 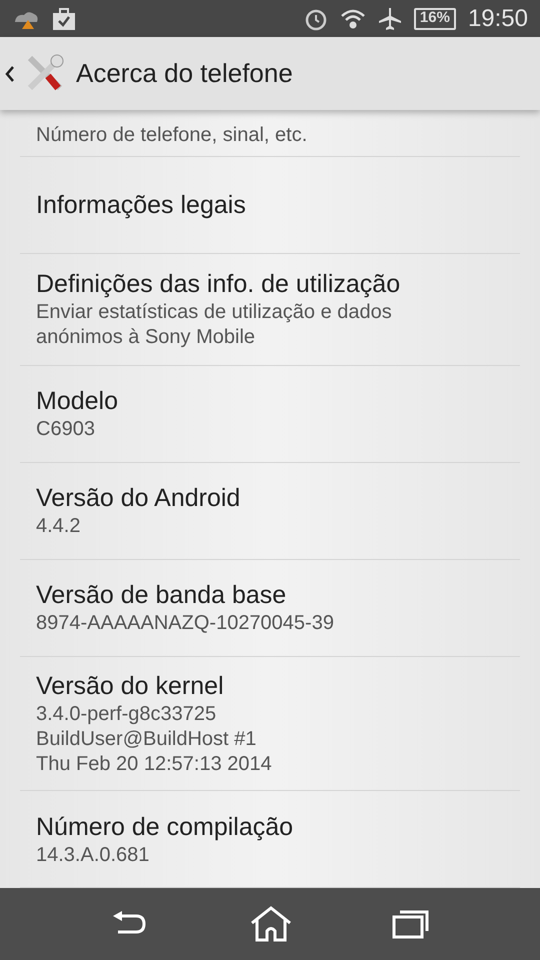 I want to click on item-summary: 8974-AAAAANAZQ-10270045-39, so click(x=185, y=623).